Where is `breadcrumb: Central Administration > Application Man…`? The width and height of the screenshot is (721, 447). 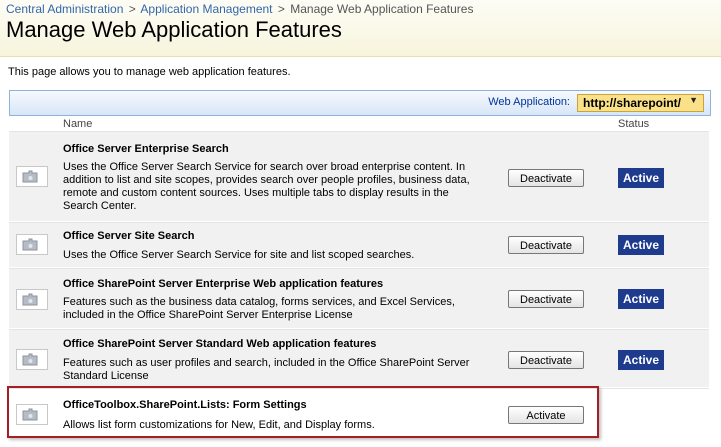 breadcrumb: Central Administration > Application Man… is located at coordinates (239, 9).